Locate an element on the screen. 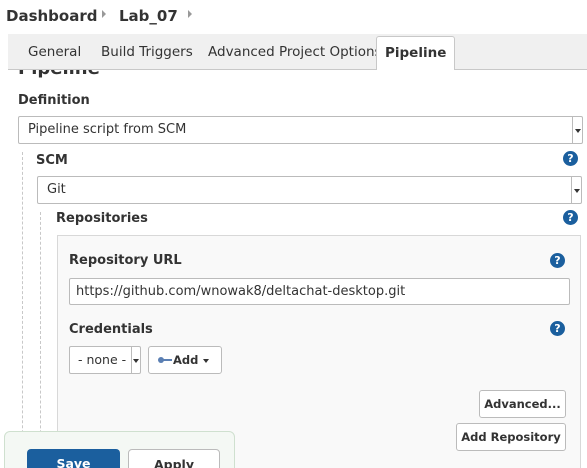  tab-advanced-project-options: Advanced Project Options is located at coordinates (295, 52).